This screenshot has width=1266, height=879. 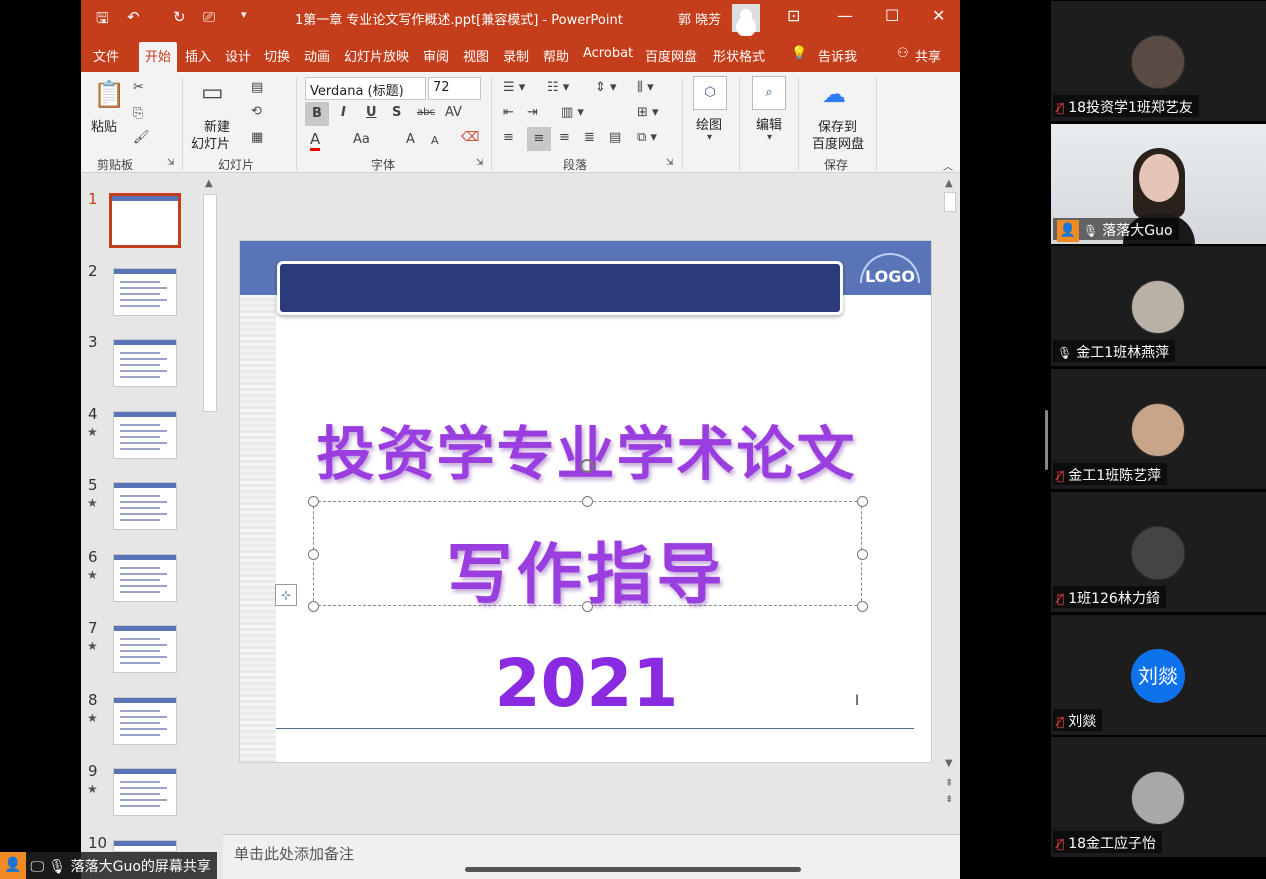 What do you see at coordinates (277, 55) in the screenshot?
I see `tab-transitions: 切换` at bounding box center [277, 55].